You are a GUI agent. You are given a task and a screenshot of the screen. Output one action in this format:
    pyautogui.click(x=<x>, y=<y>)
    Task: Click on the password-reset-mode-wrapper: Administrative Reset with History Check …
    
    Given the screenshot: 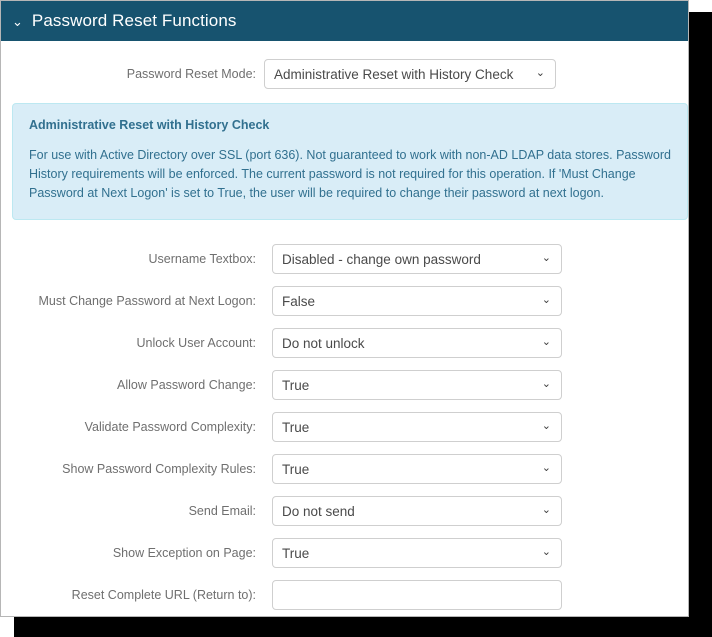 What is the action you would take?
    pyautogui.click(x=410, y=74)
    